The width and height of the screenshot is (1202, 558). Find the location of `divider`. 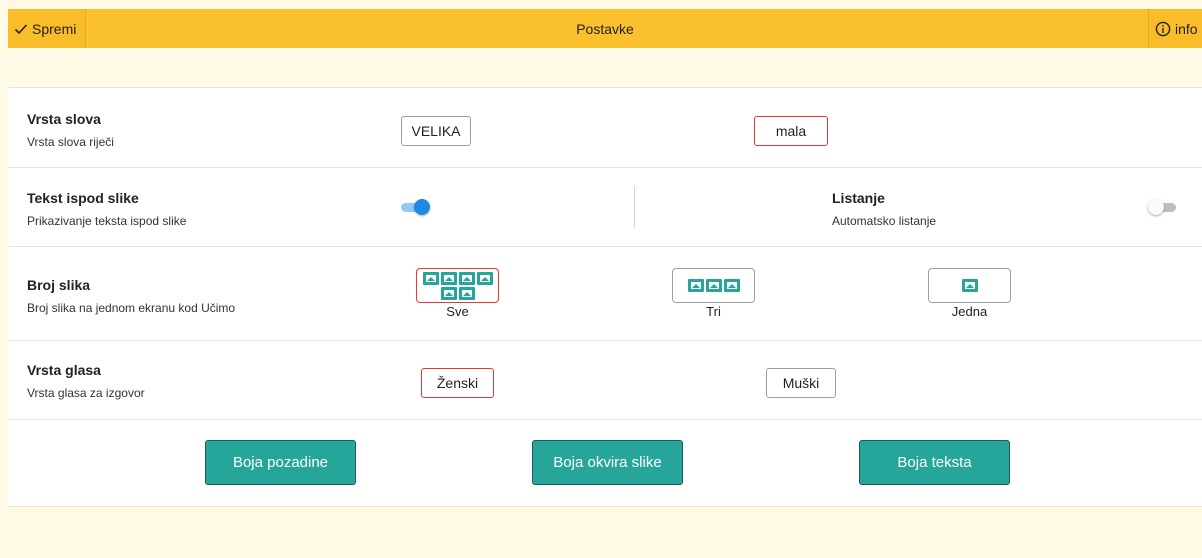

divider is located at coordinates (634, 207).